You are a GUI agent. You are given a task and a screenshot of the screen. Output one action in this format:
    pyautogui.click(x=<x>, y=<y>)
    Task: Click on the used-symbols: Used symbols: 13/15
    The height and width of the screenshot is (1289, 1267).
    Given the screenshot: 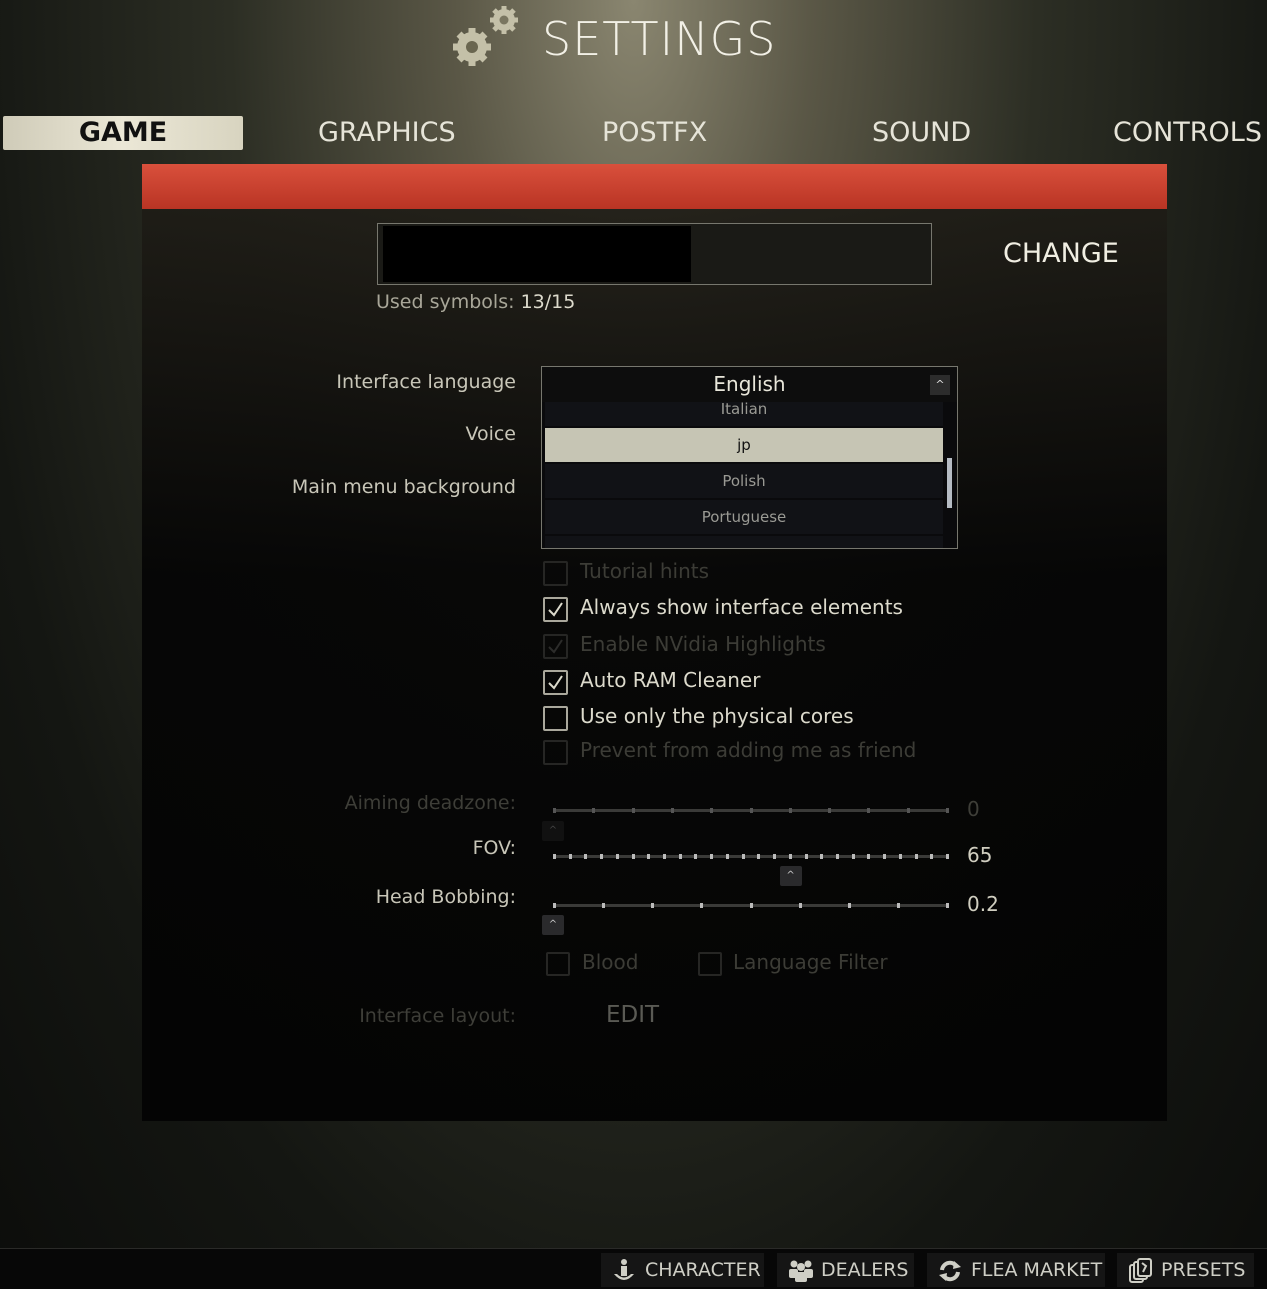 What is the action you would take?
    pyautogui.click(x=475, y=302)
    